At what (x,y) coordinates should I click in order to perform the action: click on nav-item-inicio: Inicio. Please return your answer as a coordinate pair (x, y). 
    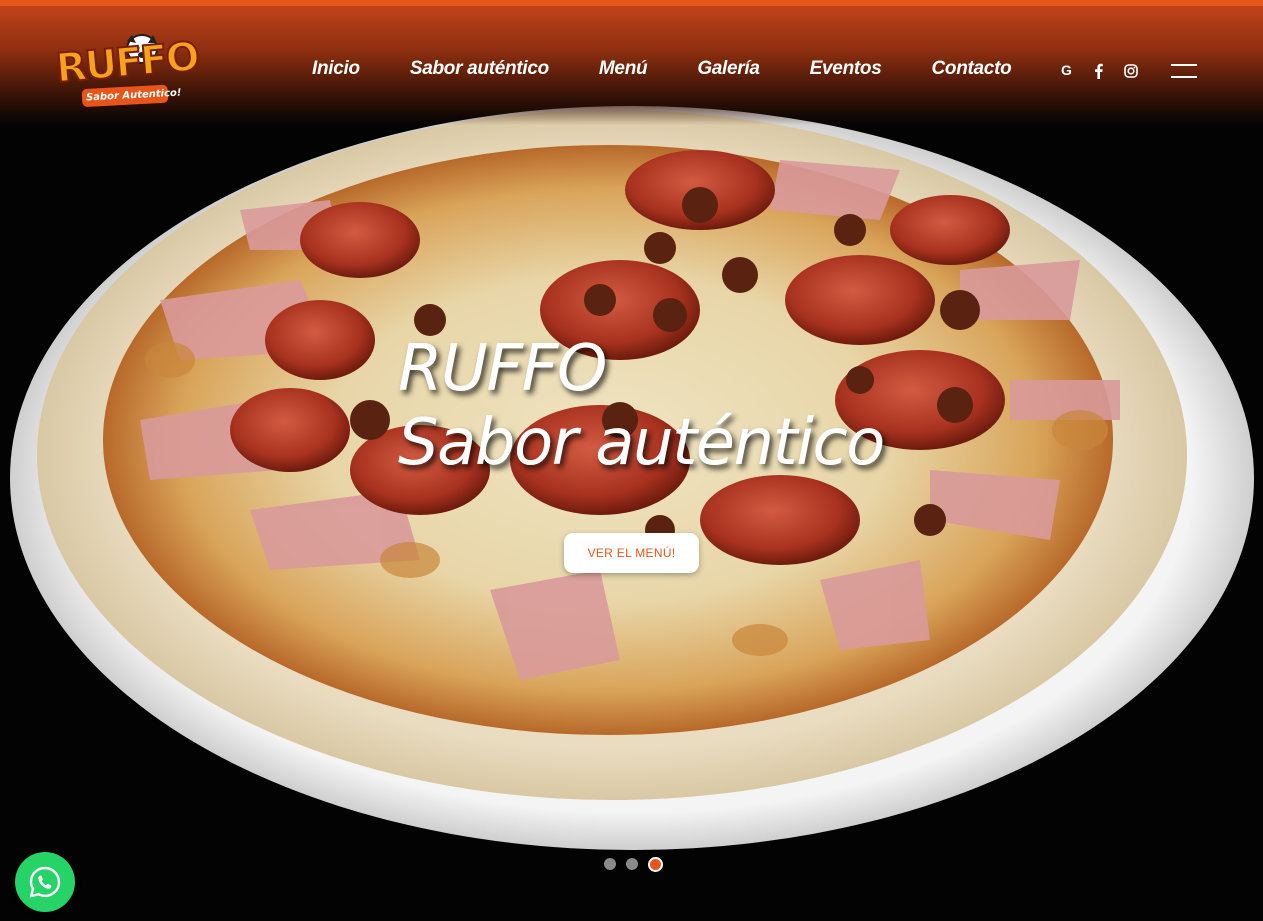
    Looking at the image, I should click on (336, 71).